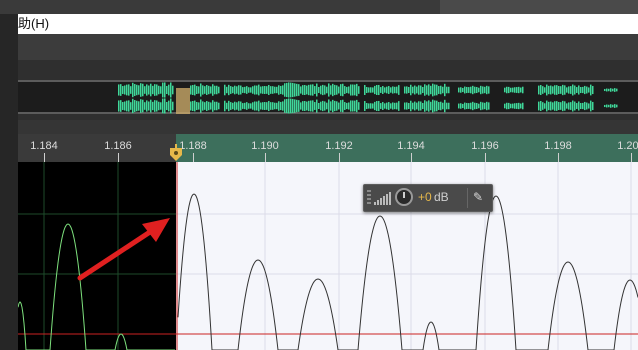  Describe the element at coordinates (33, 24) in the screenshot. I see `menu-item-help: 助(H)` at that location.